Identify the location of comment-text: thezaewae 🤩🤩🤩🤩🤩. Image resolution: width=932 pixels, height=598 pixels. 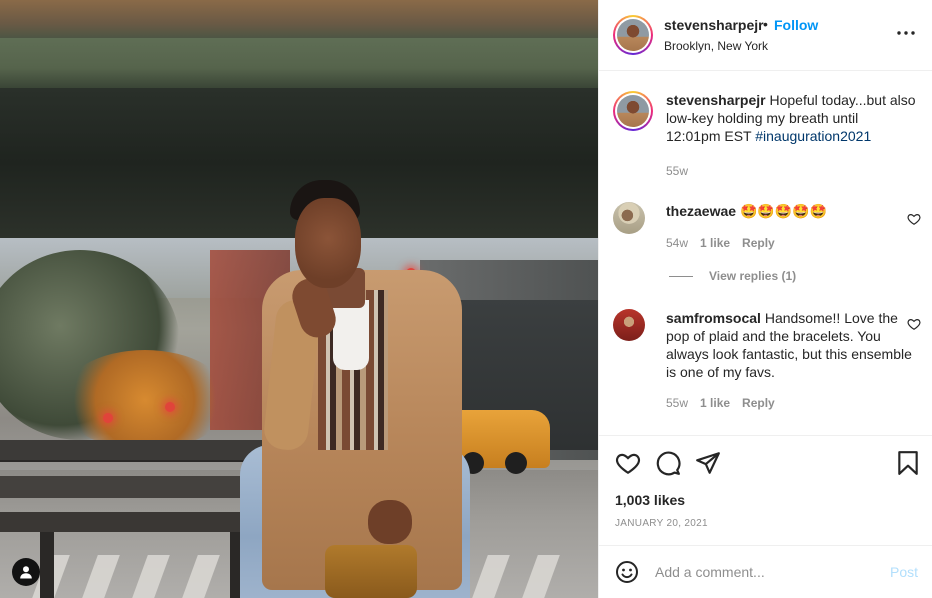
(791, 211).